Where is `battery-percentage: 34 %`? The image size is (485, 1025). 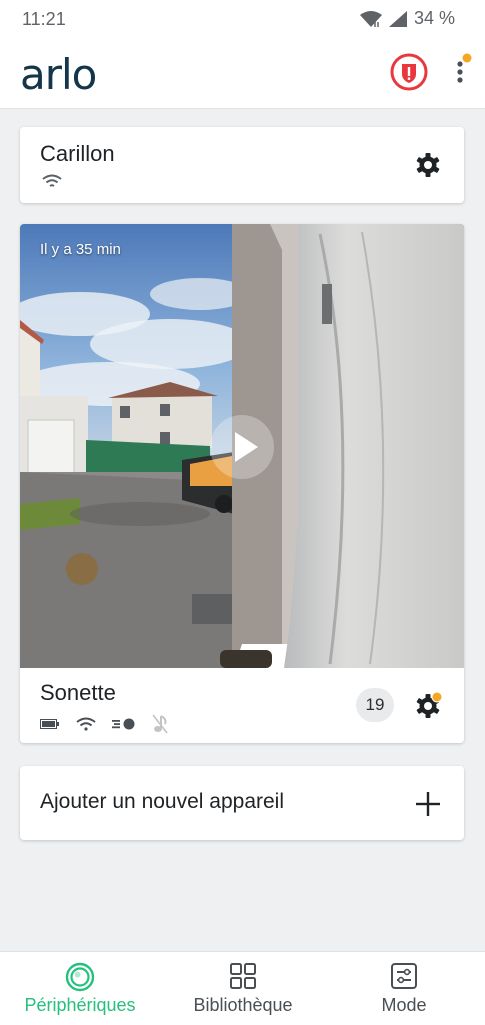
battery-percentage: 34 % is located at coordinates (434, 18).